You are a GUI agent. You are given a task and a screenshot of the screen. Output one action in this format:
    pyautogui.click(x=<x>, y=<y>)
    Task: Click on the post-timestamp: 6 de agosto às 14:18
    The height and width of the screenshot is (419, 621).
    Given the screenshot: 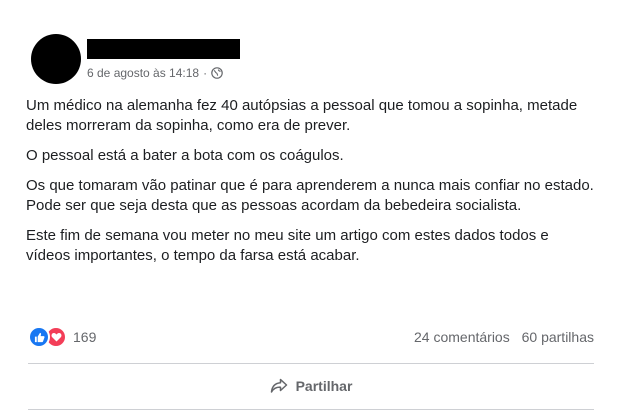 What is the action you would take?
    pyautogui.click(x=143, y=73)
    